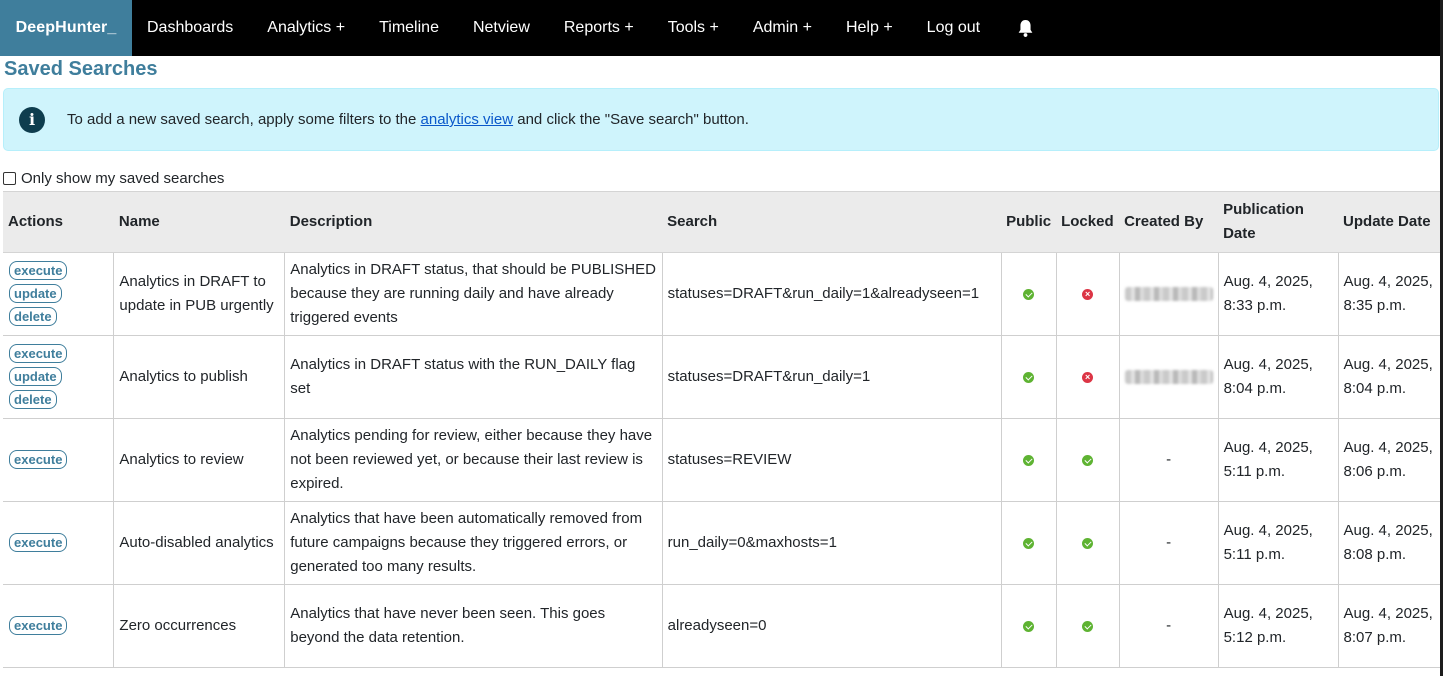  What do you see at coordinates (953, 28) in the screenshot?
I see `nav-logout: Log out` at bounding box center [953, 28].